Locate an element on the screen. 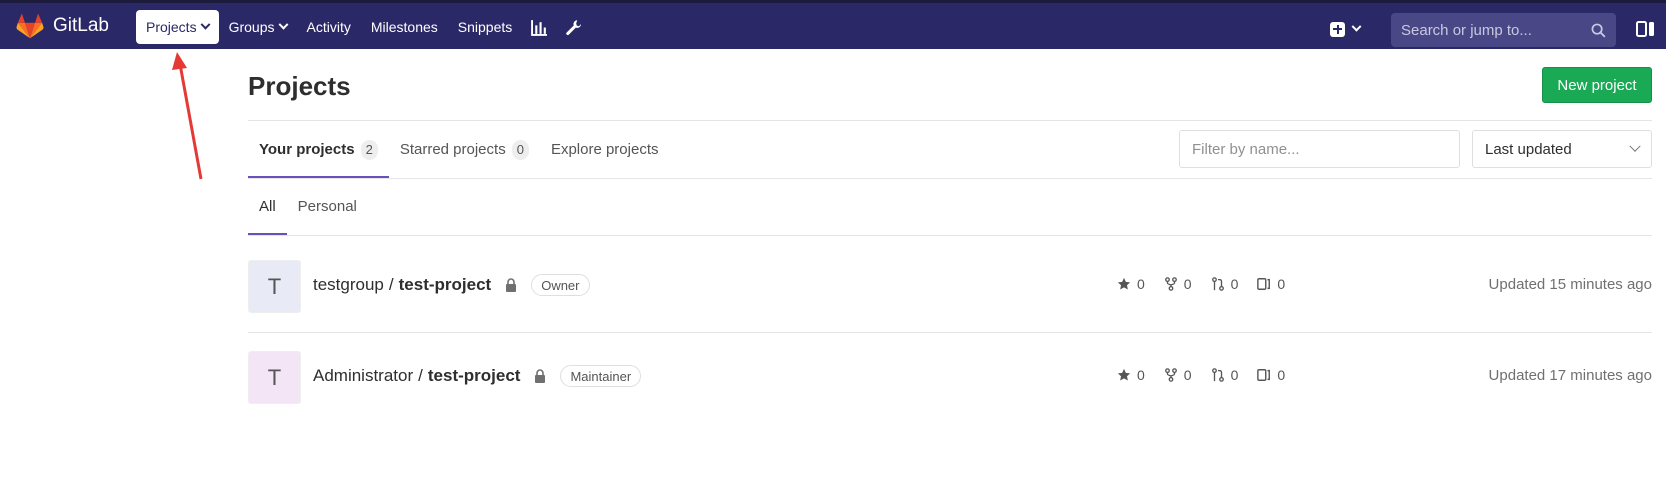  brand-name: GitLab is located at coordinates (81, 25).